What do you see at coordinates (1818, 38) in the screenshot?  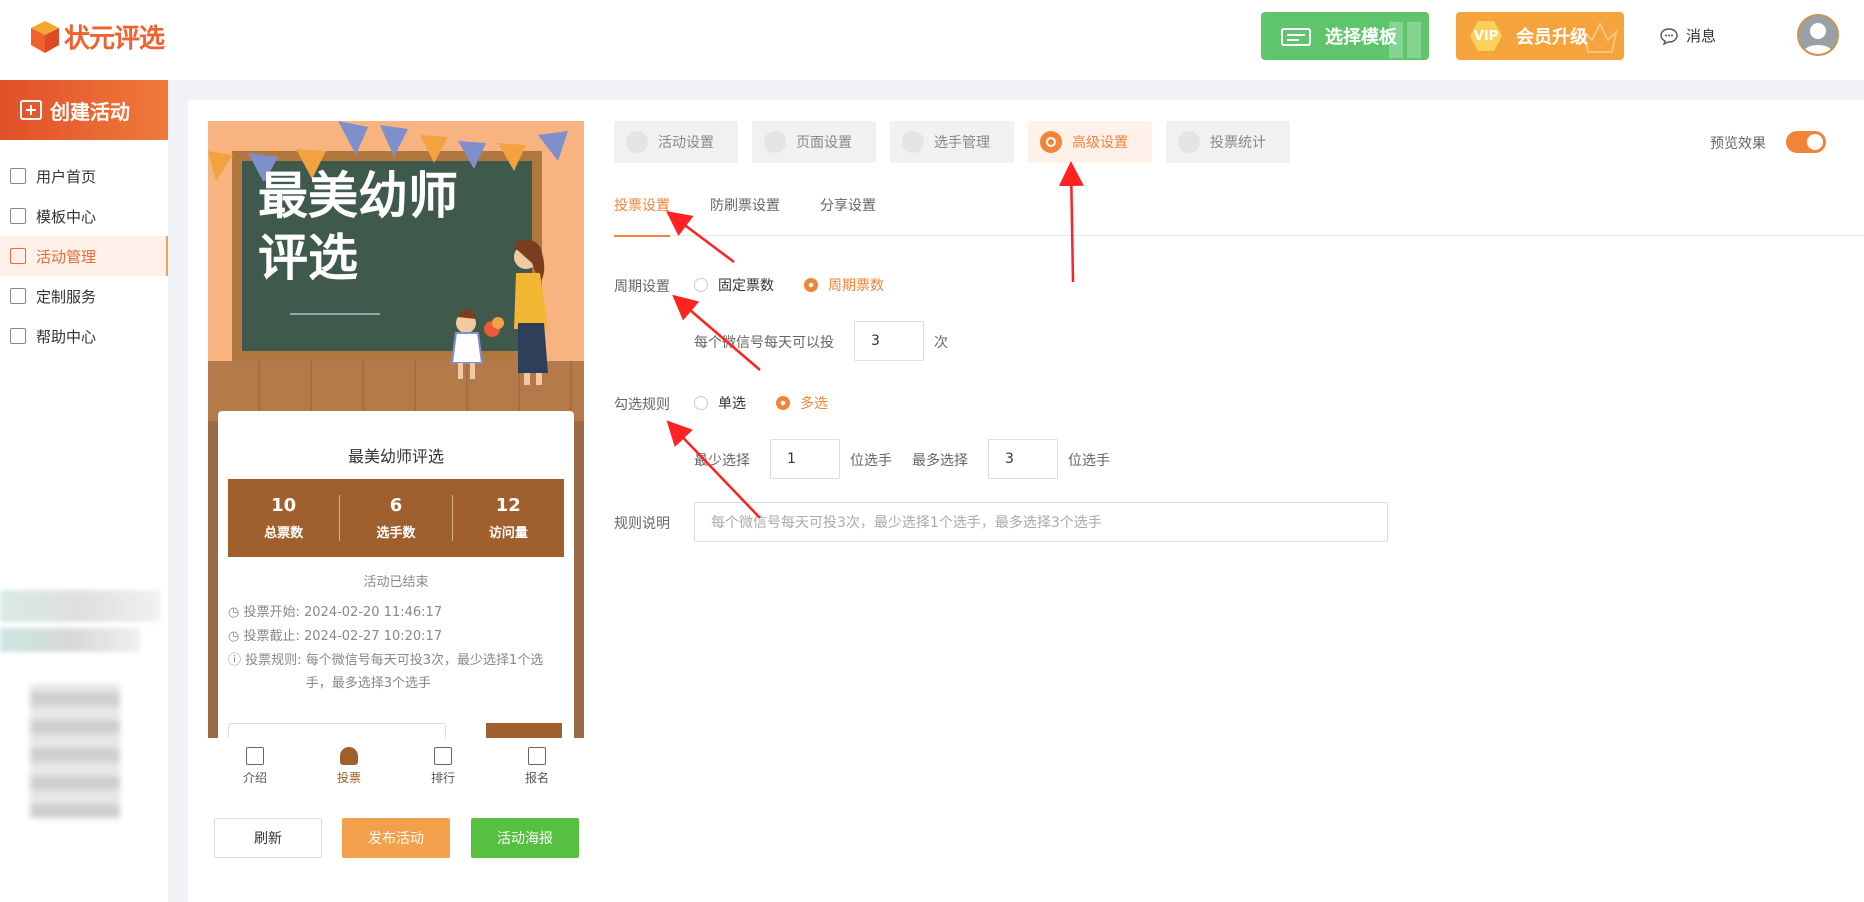 I see `user-avatar-icon` at bounding box center [1818, 38].